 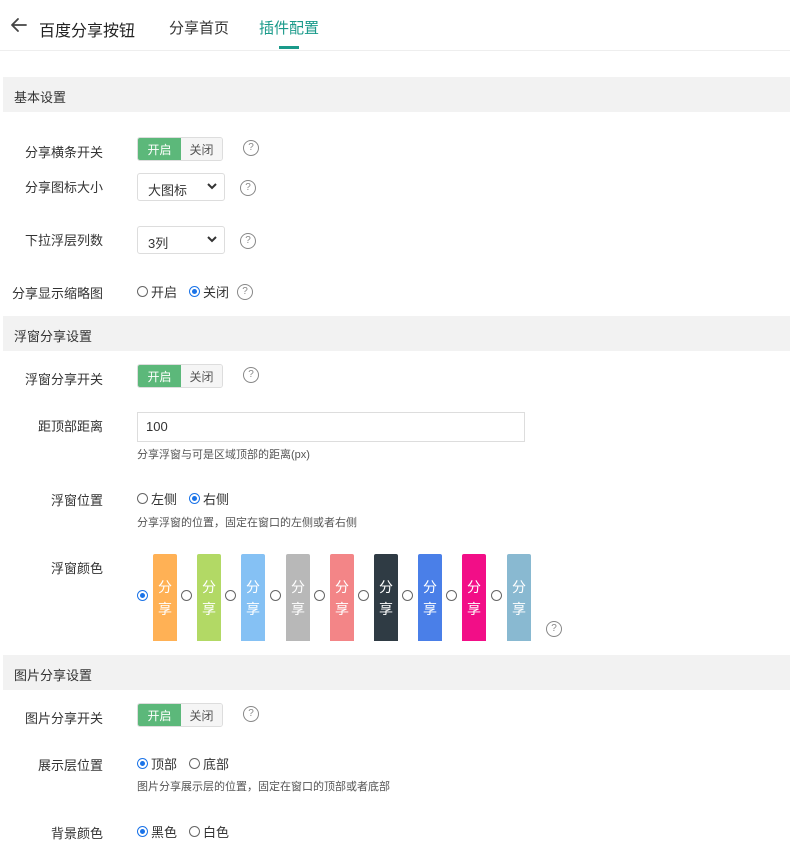 I want to click on thumbnail-radio-group: 开启 关闭 ?, so click(x=195, y=291).